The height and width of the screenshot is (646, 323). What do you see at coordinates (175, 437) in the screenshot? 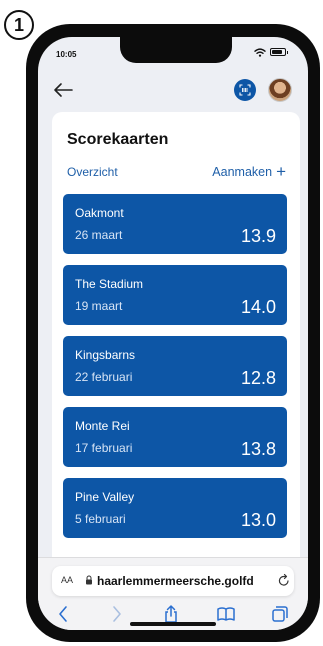
I see `scorecard-item: Monte Rei 17 februari 13.8` at bounding box center [175, 437].